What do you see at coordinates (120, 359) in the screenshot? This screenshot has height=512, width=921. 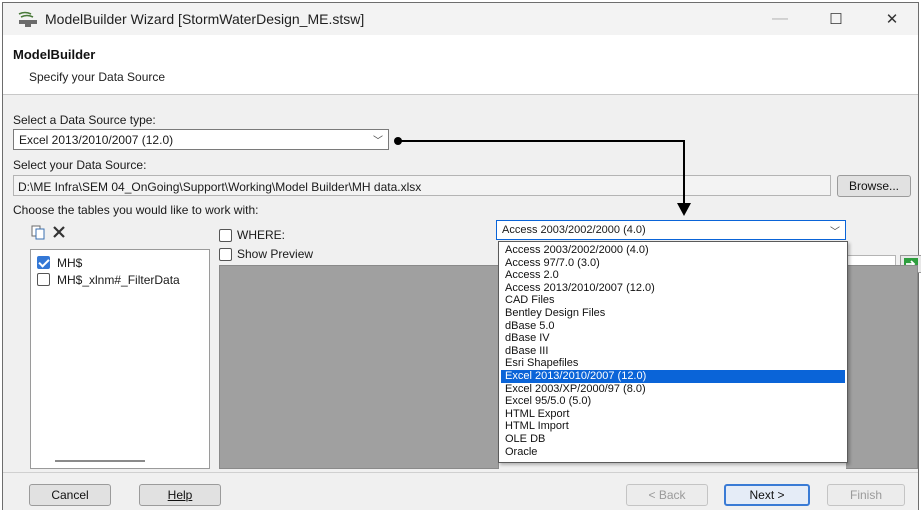 I see `tables-list: MH$ MH$_xlnm#_FilterData` at bounding box center [120, 359].